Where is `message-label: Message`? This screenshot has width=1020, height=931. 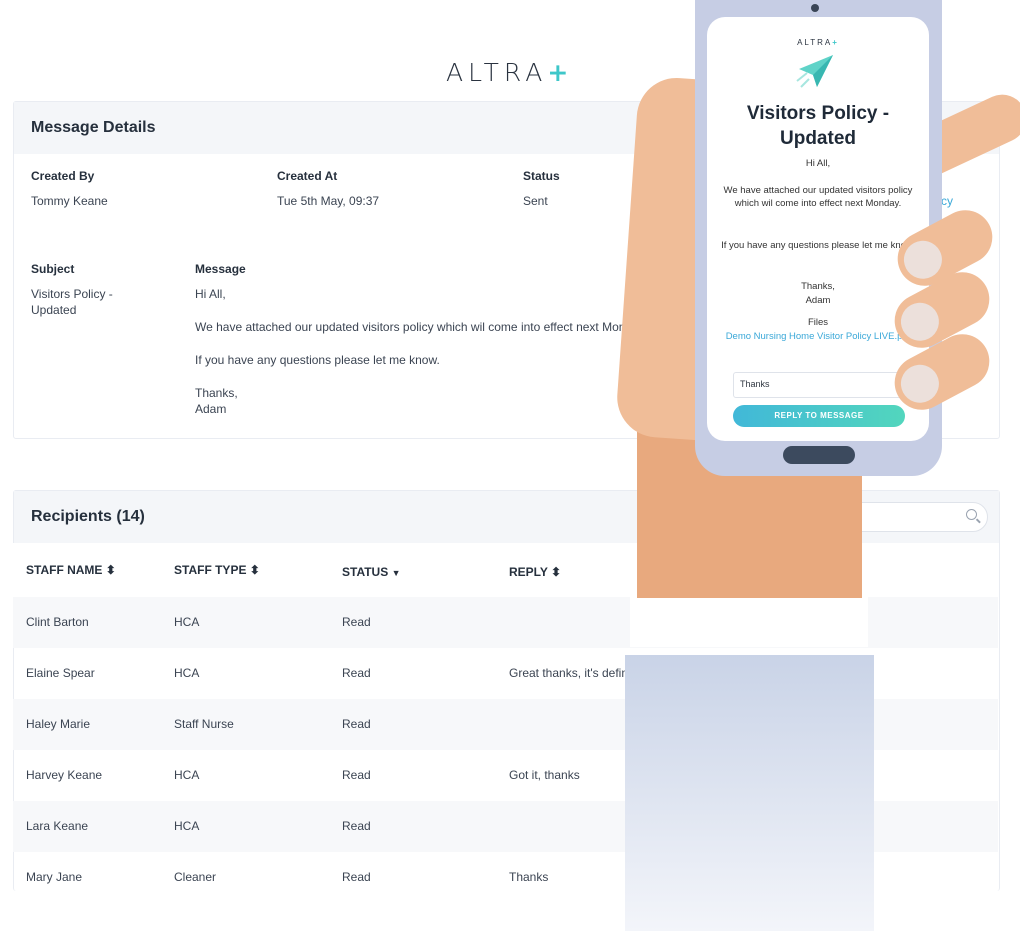 message-label: Message is located at coordinates (220, 269).